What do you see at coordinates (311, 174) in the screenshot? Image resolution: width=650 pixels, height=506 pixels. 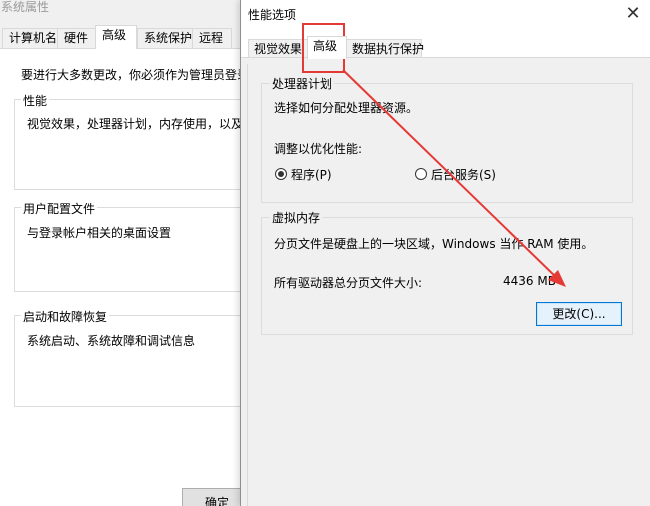 I see `programs-radio-label: 程序(P)` at bounding box center [311, 174].